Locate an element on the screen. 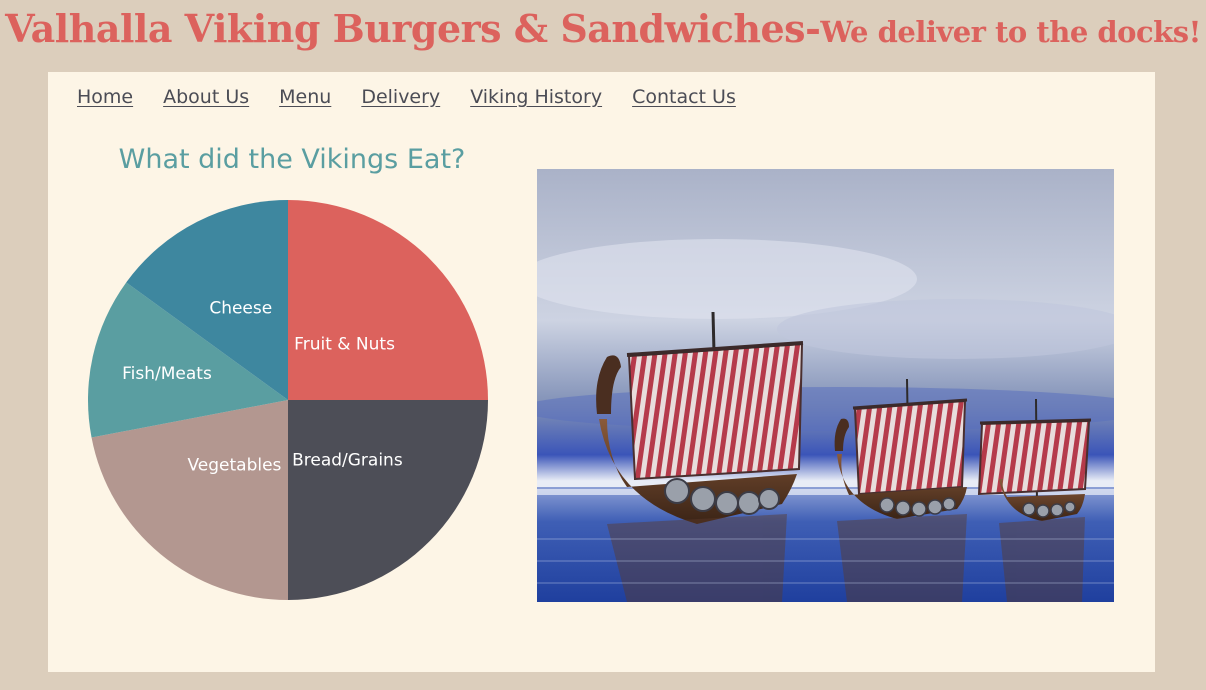 The height and width of the screenshot is (690, 1206). pie-chart-title: What did the Vikings Eat? is located at coordinates (292, 159).